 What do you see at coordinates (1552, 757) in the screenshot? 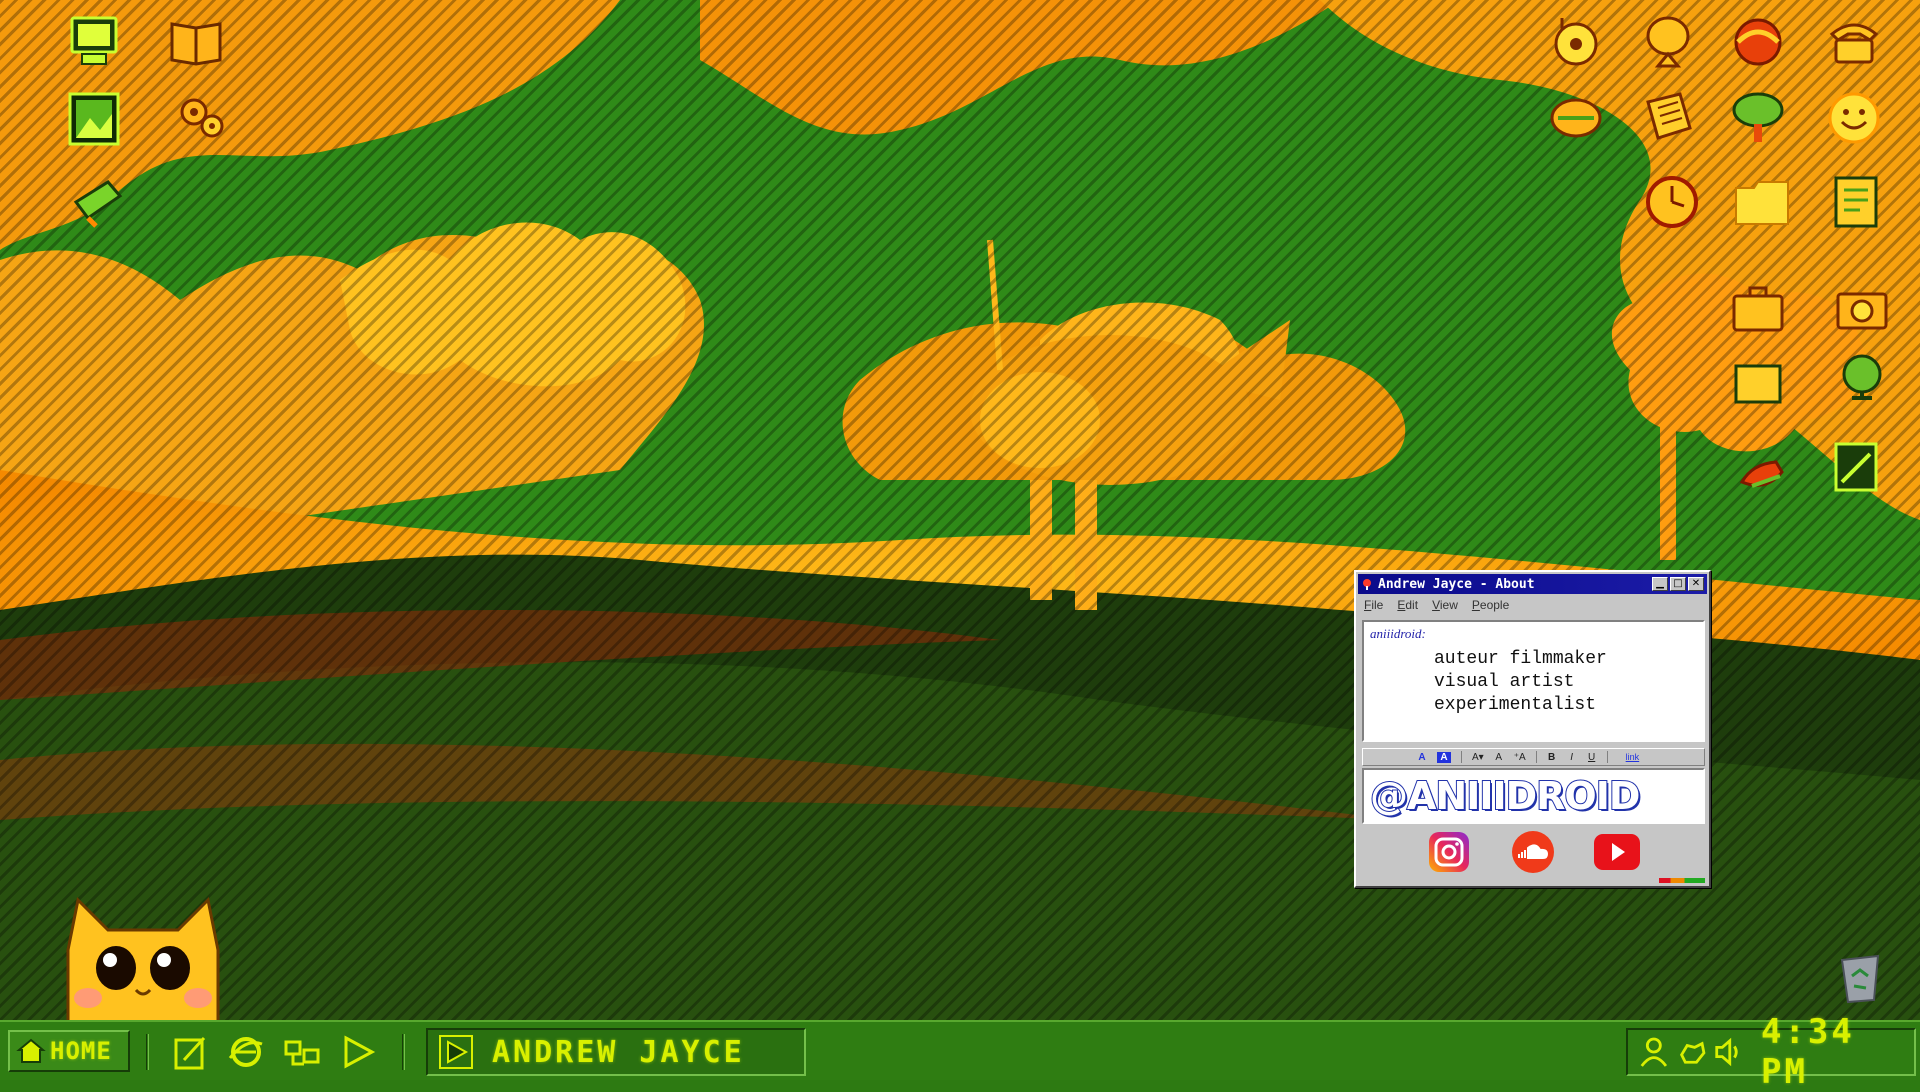
I see `bold-button: B` at bounding box center [1552, 757].